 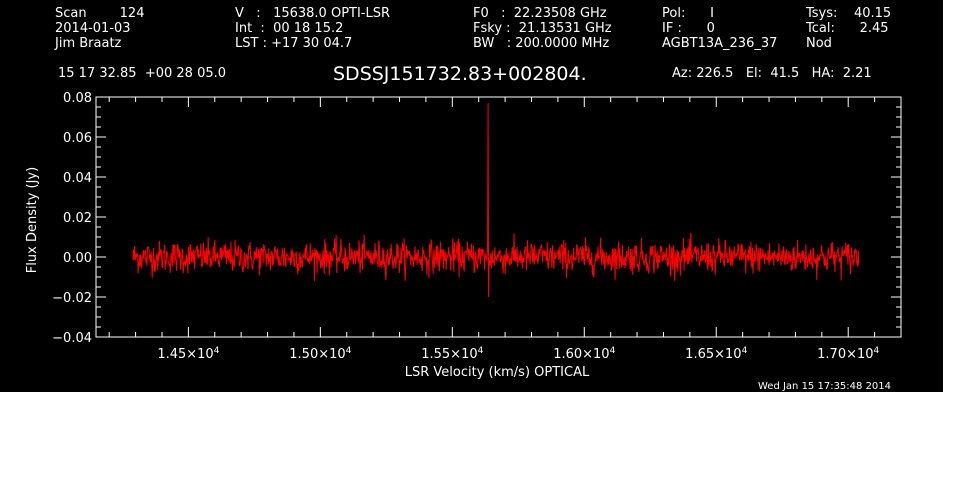 I want to click on y-tick-label: 0.04, so click(x=77, y=178).